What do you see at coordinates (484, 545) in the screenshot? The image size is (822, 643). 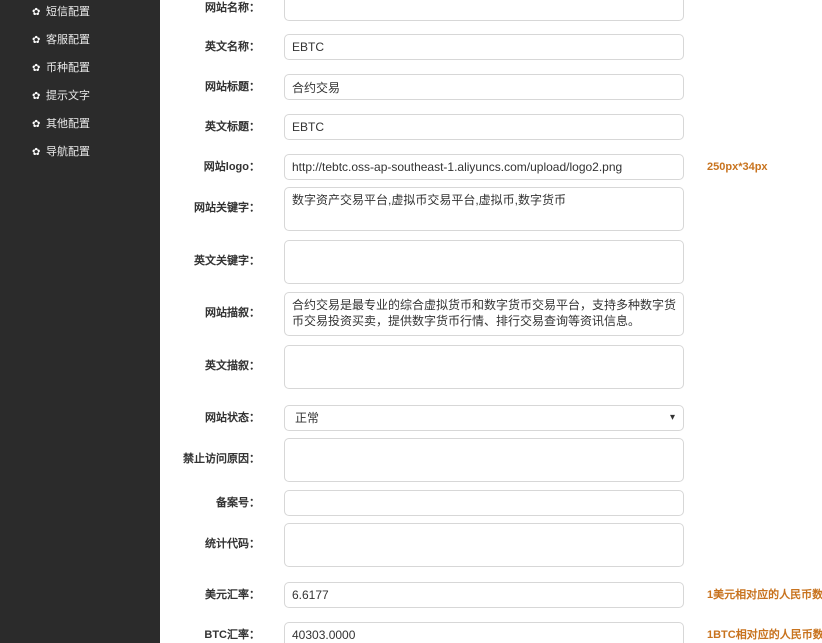 I see `stats-code-textarea` at bounding box center [484, 545].